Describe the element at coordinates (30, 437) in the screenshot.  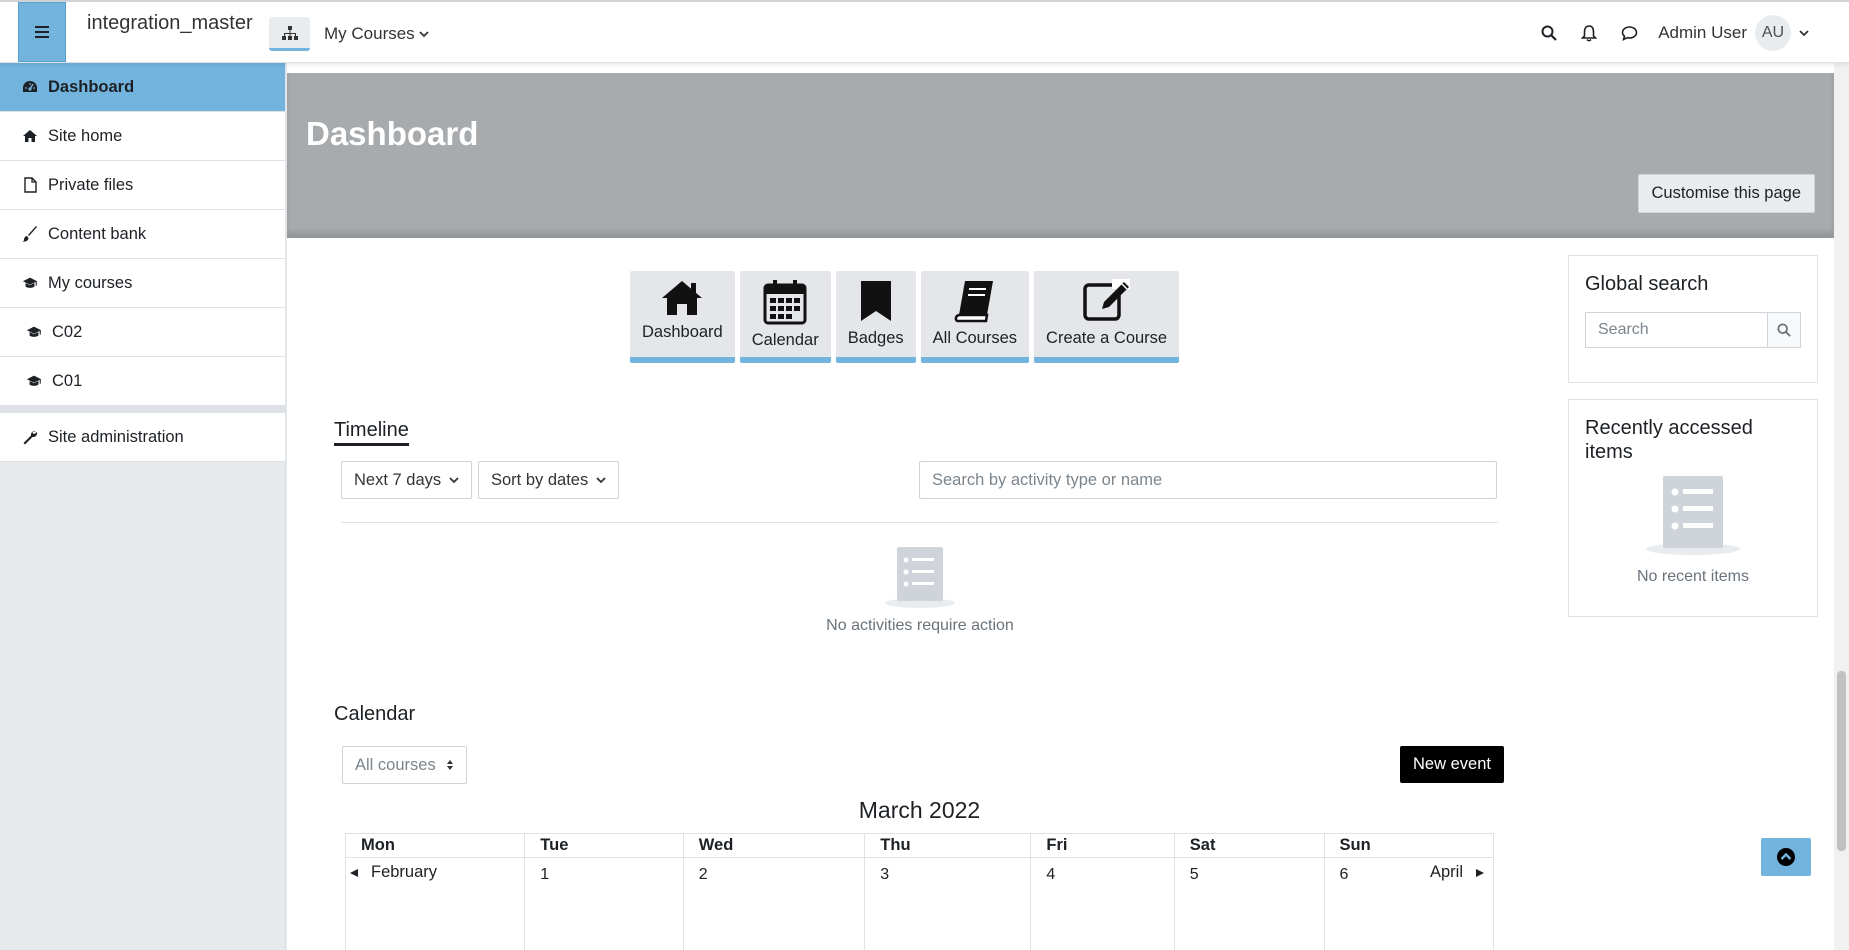
I see `wrench-icon` at that location.